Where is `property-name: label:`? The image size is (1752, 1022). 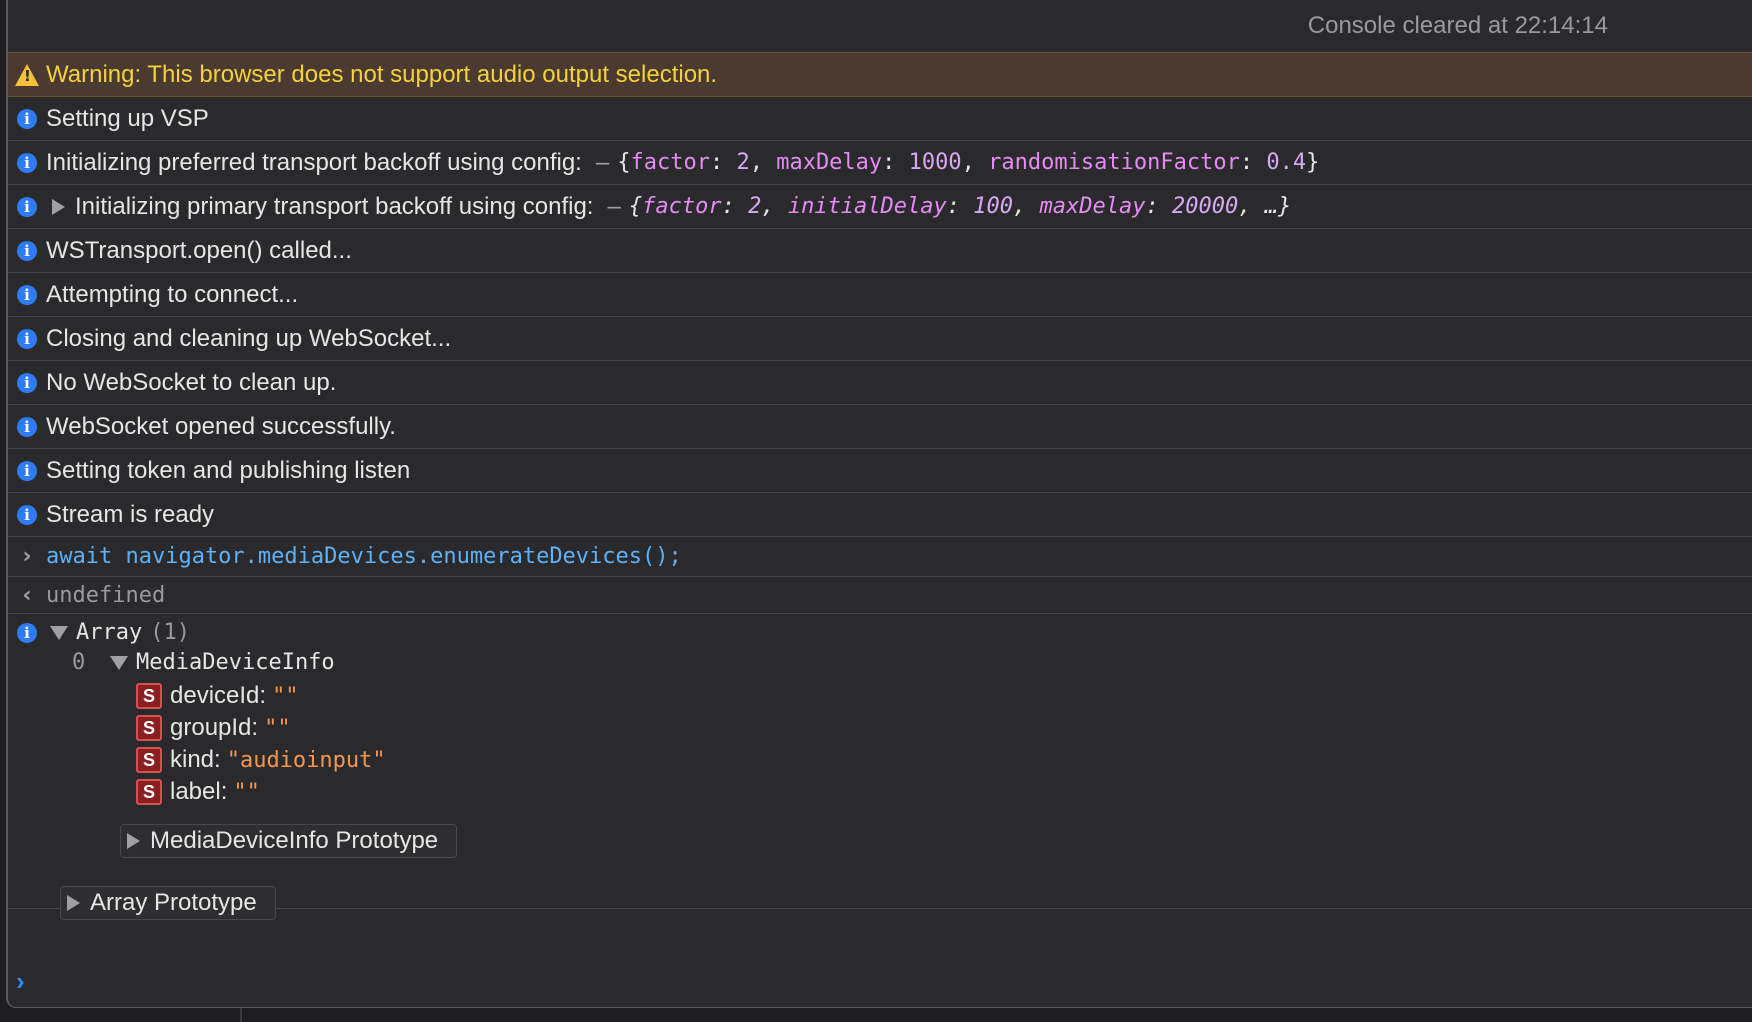
property-name: label: is located at coordinates (199, 791).